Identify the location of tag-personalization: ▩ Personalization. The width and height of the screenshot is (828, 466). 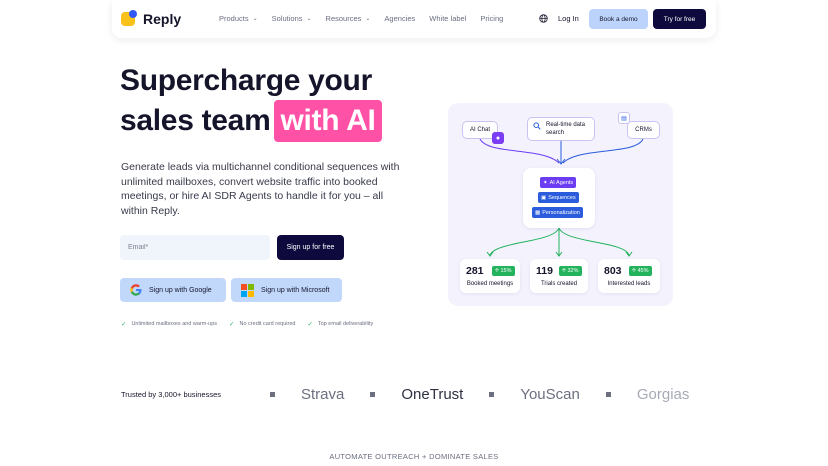
(557, 212).